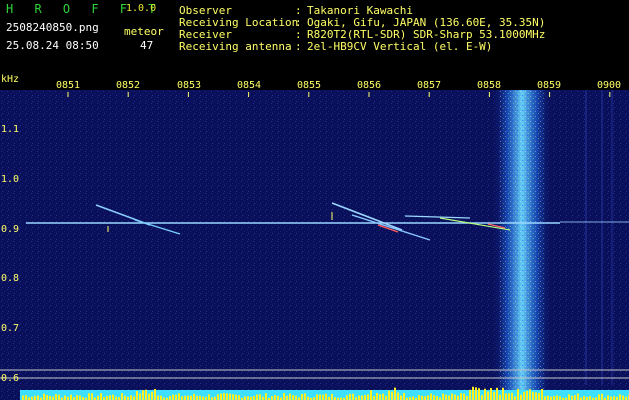 Image resolution: width=629 pixels, height=400 pixels. What do you see at coordinates (144, 31) in the screenshot?
I see `meteor-label: meteor` at bounding box center [144, 31].